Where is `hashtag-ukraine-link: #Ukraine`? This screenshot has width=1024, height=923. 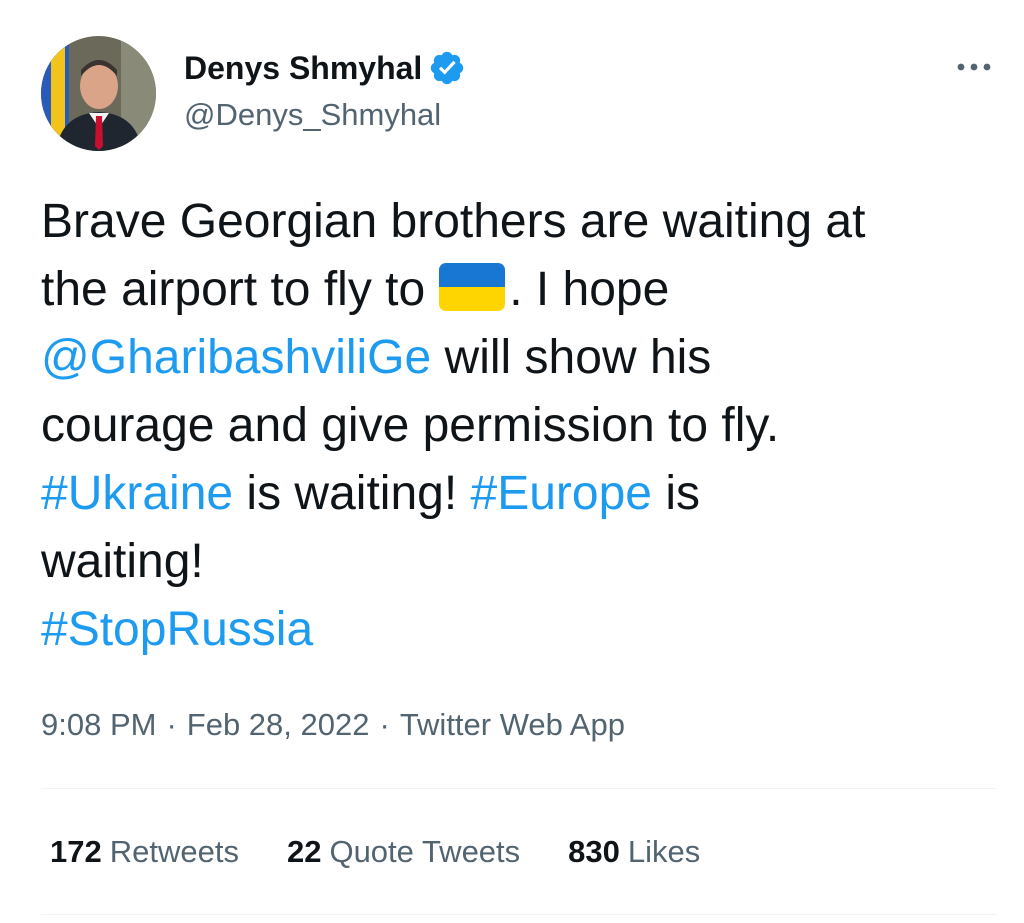
hashtag-ukraine-link: #Ukraine is located at coordinates (137, 493).